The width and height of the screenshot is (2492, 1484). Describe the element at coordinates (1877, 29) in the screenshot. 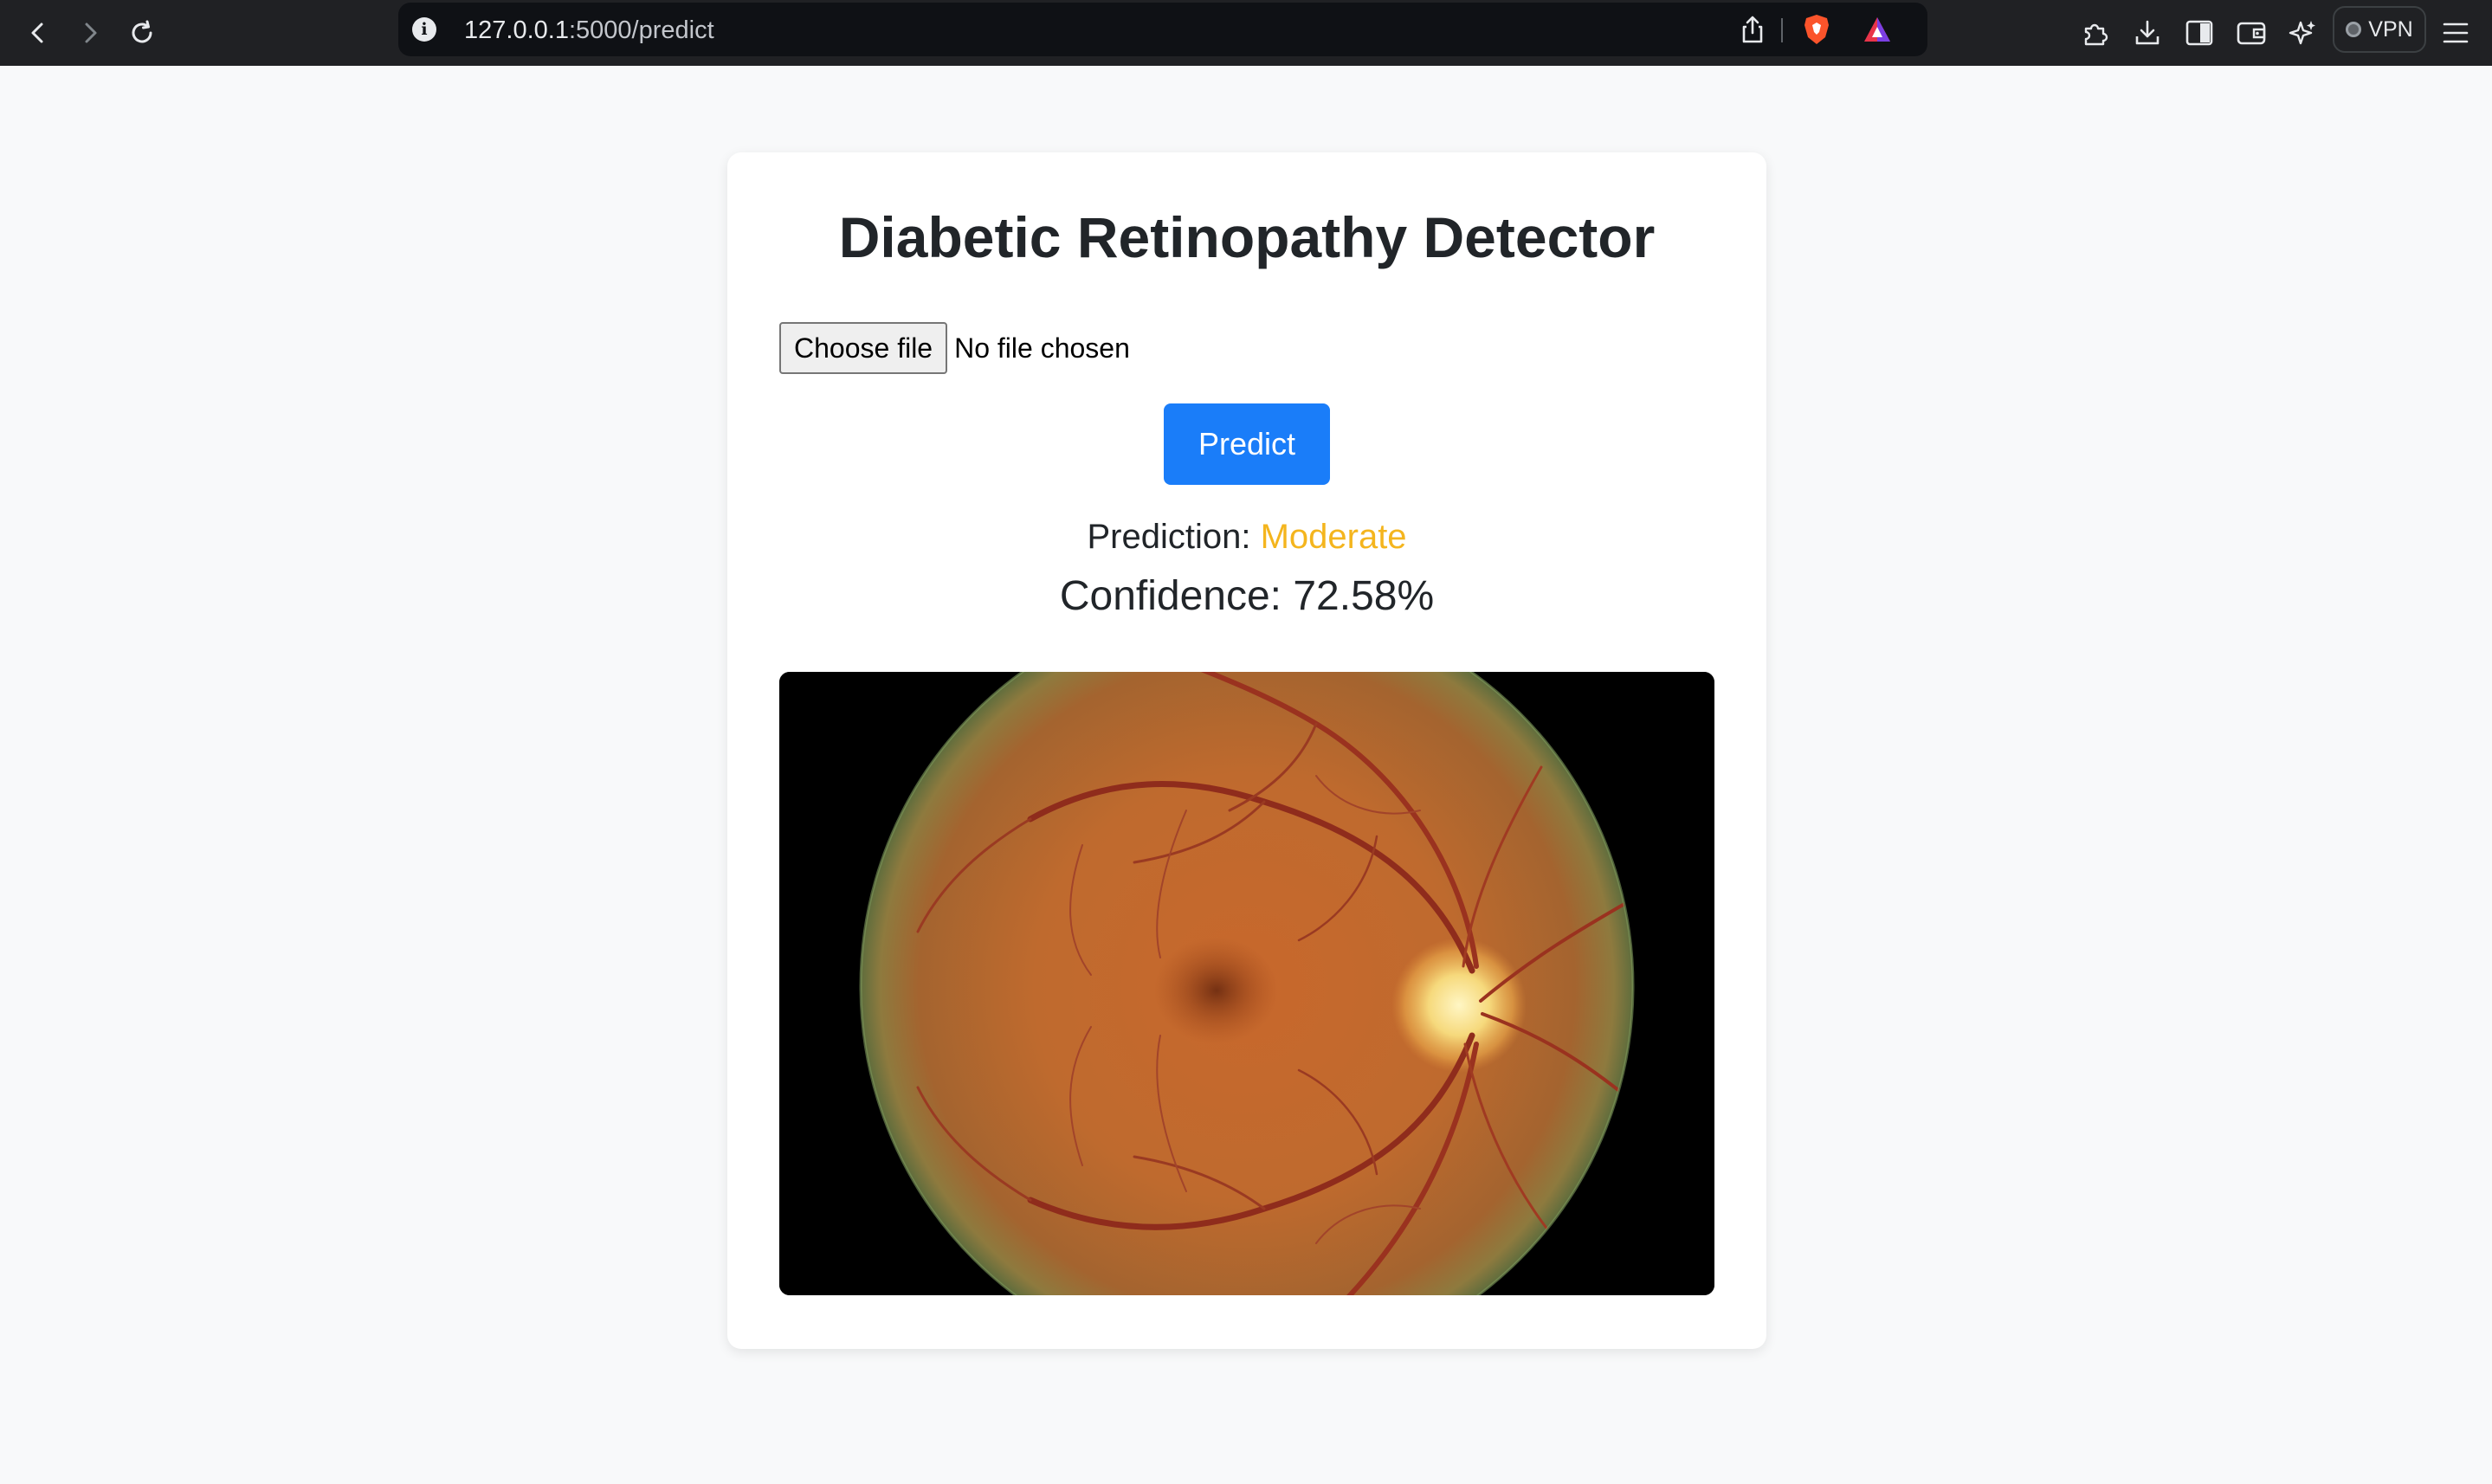

I see `brave-rewards-icon` at that location.